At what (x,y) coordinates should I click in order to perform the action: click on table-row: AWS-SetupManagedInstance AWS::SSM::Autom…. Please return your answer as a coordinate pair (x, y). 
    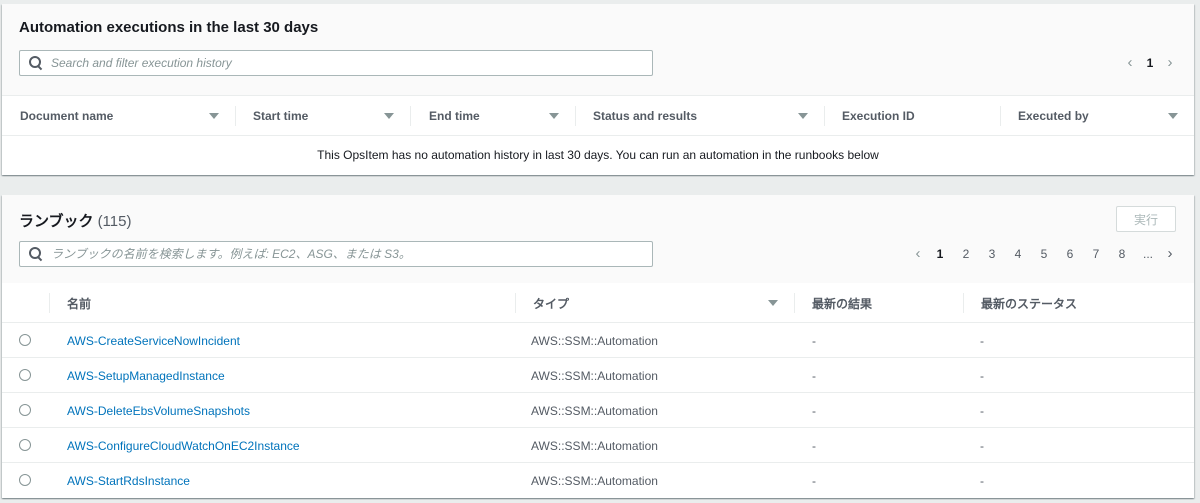
    Looking at the image, I should click on (598, 375).